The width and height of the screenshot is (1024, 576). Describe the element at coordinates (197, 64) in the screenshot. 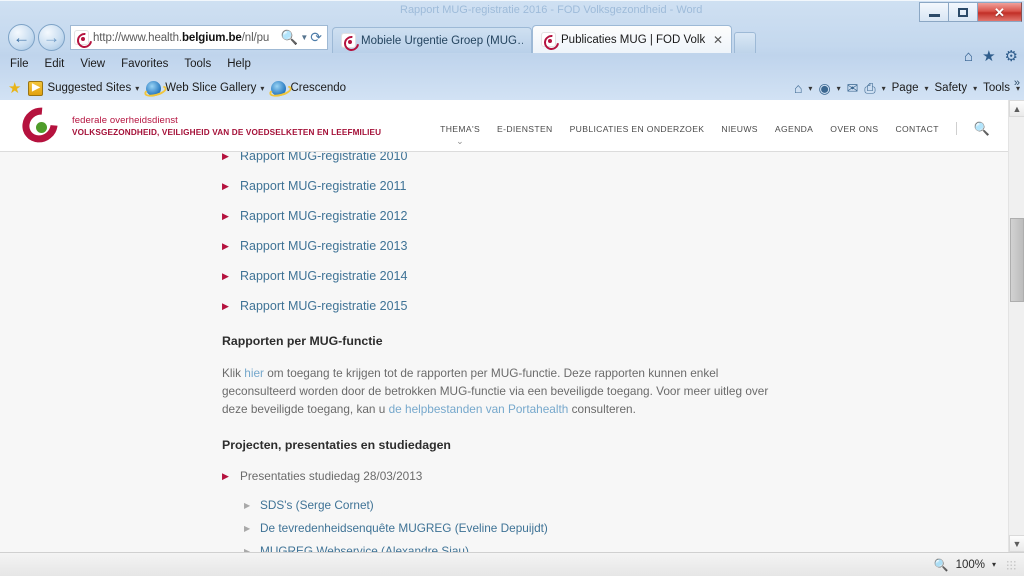

I see `menu-item-tools: Tools` at that location.